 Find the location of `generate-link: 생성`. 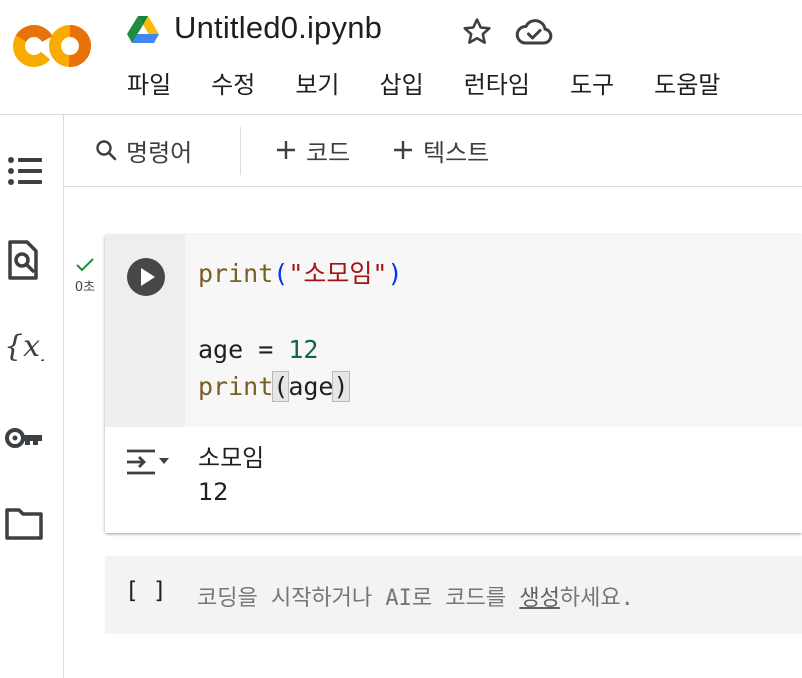

generate-link: 생성 is located at coordinates (539, 598).